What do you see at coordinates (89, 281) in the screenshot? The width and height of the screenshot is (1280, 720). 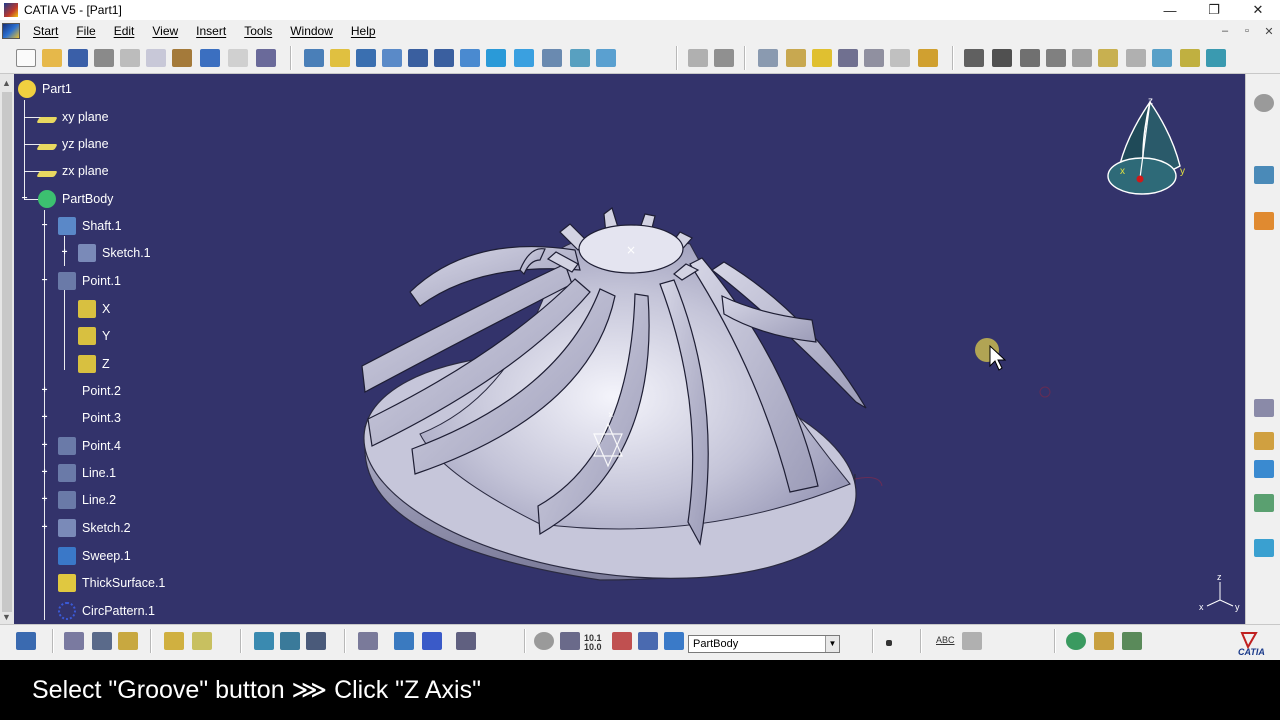 I see `tree-item-point-1: Point.1` at bounding box center [89, 281].